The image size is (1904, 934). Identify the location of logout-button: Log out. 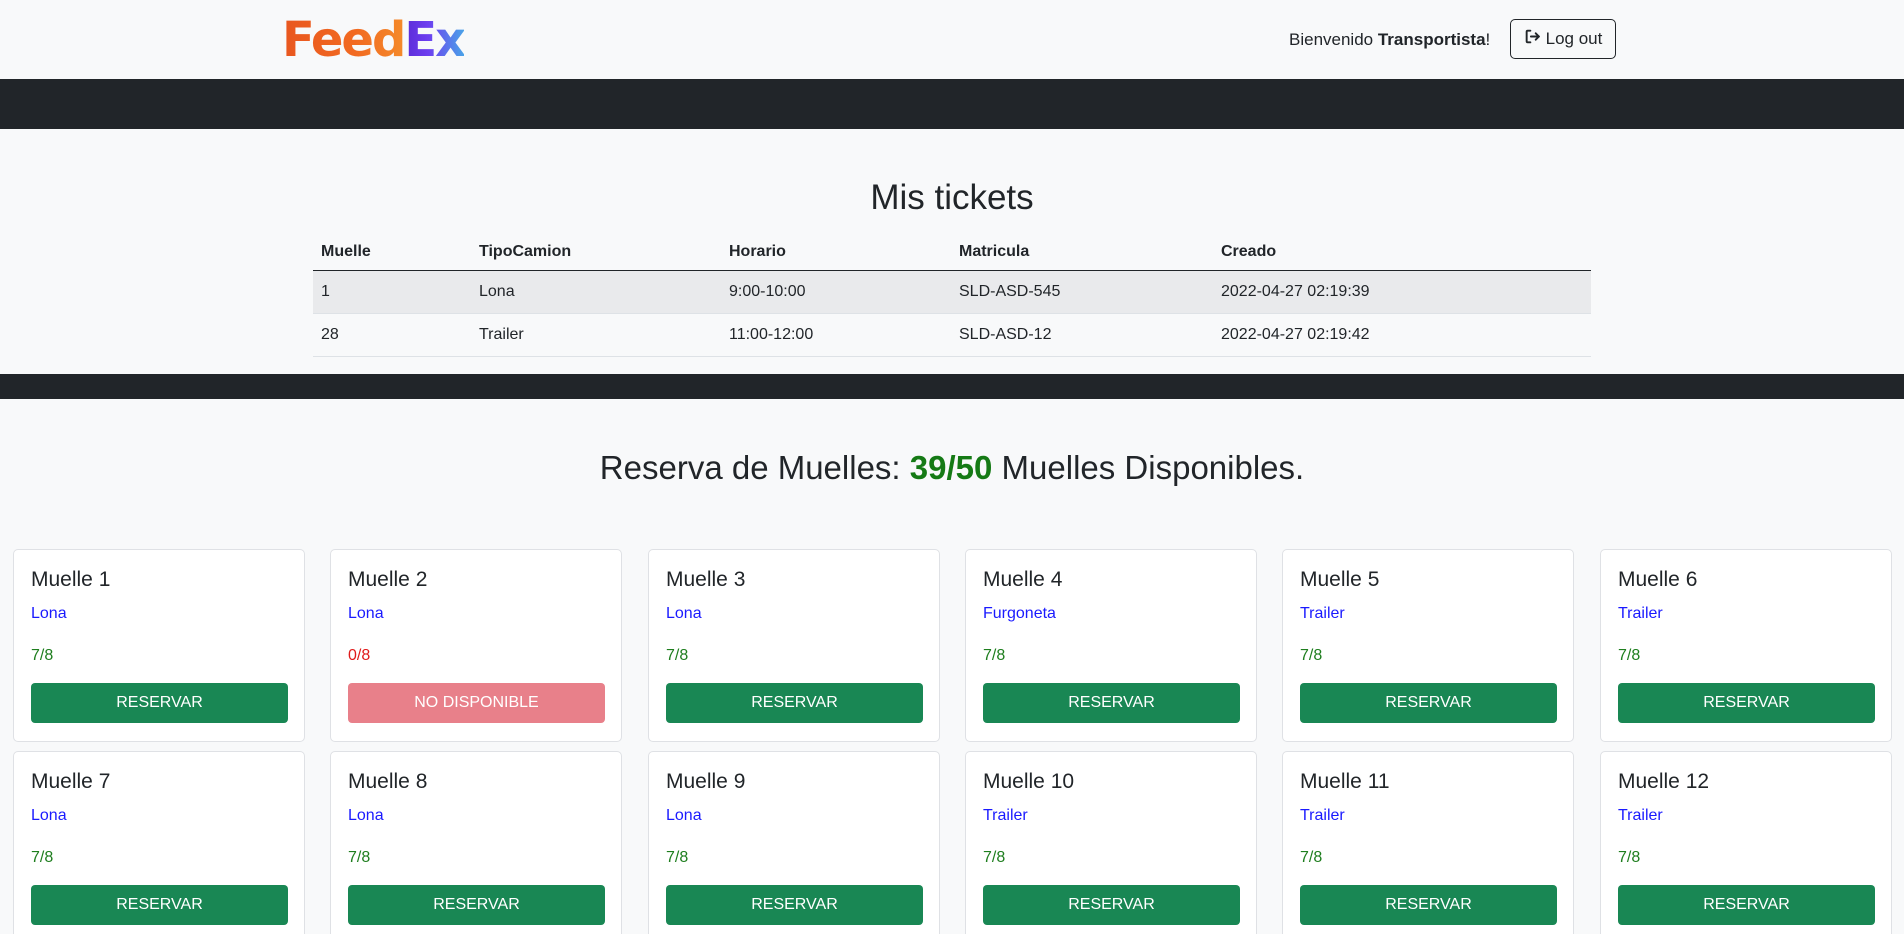
(1563, 39).